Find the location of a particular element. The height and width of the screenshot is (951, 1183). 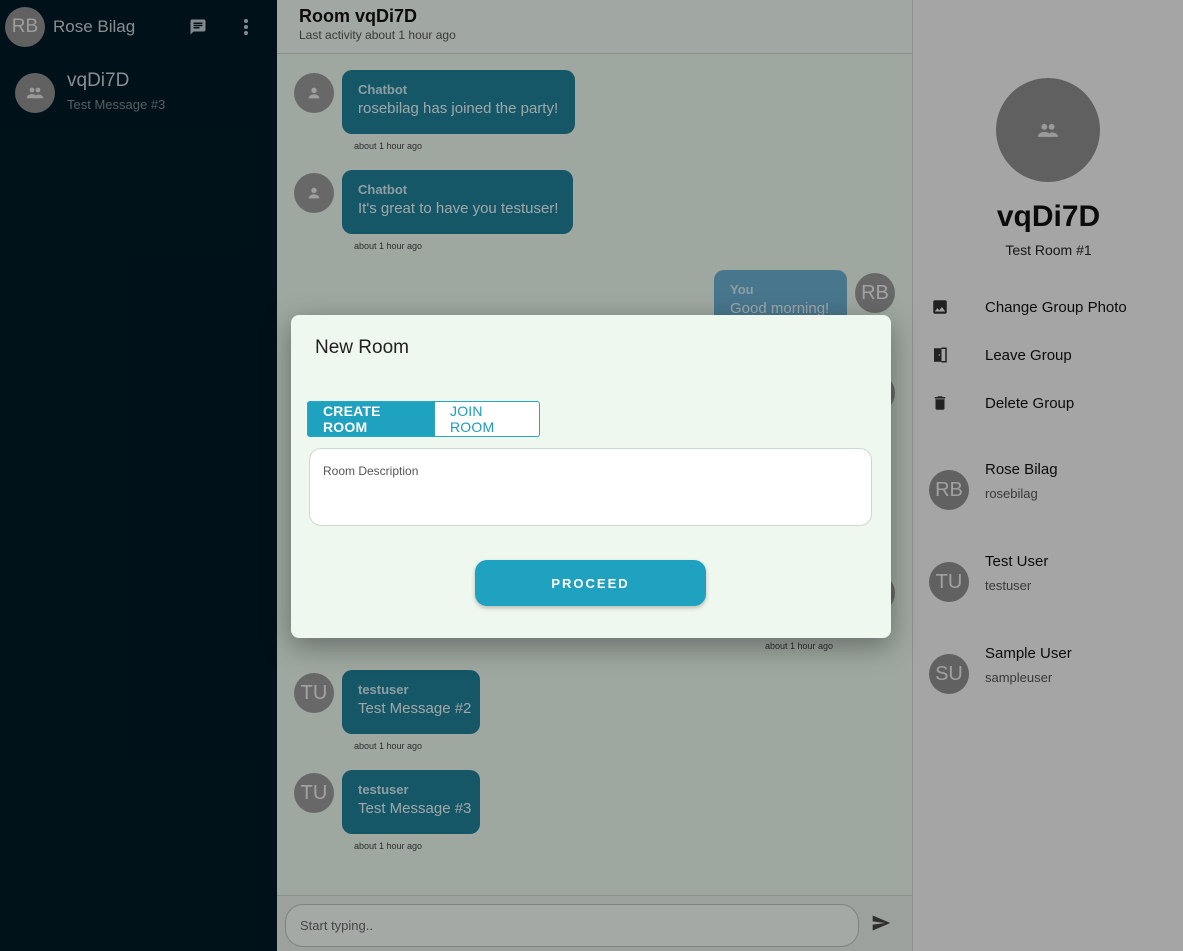

tab-join-room: JOIN ROOM is located at coordinates (487, 419).